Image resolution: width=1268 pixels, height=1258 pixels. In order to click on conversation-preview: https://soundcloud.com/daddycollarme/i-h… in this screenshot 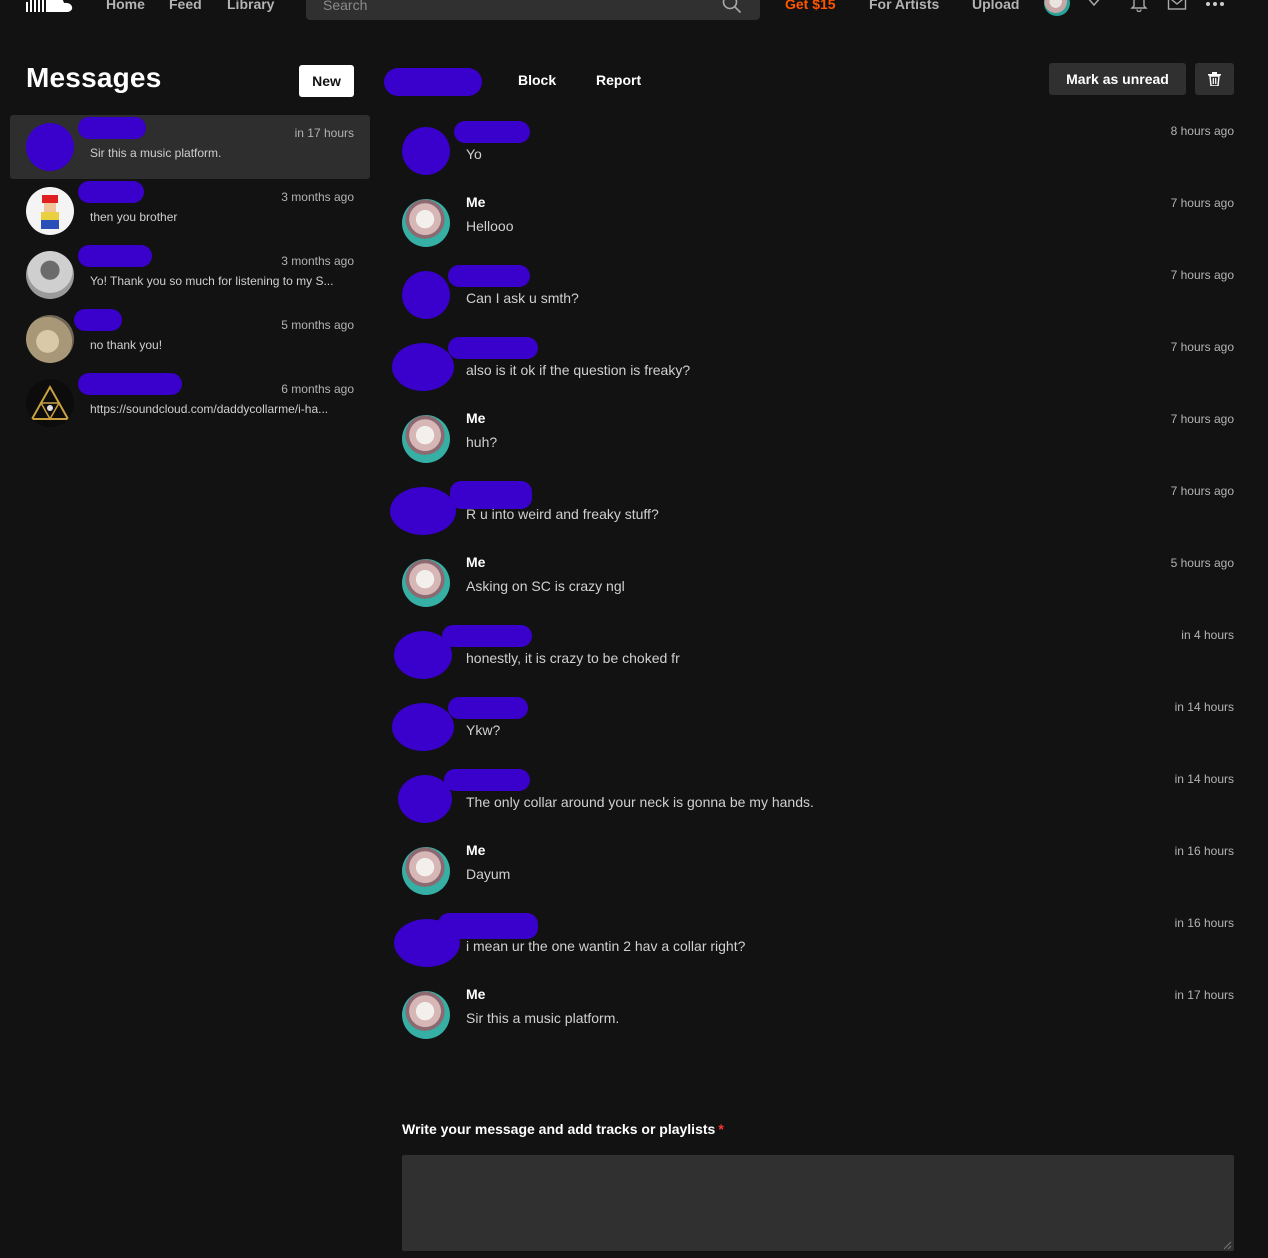, I will do `click(209, 409)`.